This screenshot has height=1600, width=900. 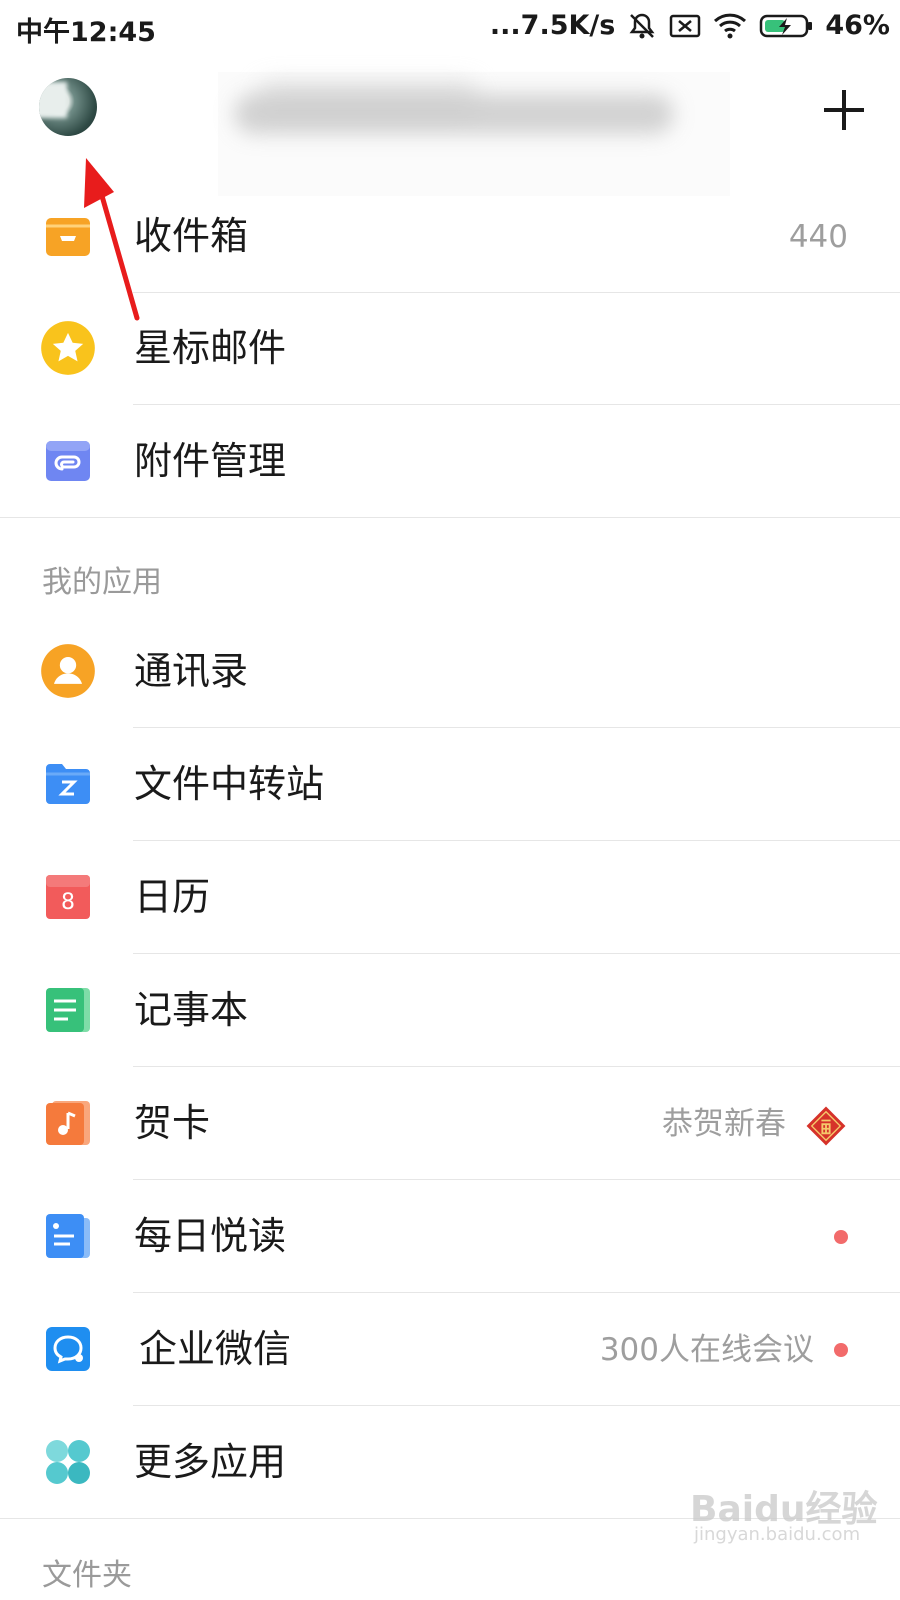 What do you see at coordinates (86, 32) in the screenshot?
I see `status-time: 中午12:45` at bounding box center [86, 32].